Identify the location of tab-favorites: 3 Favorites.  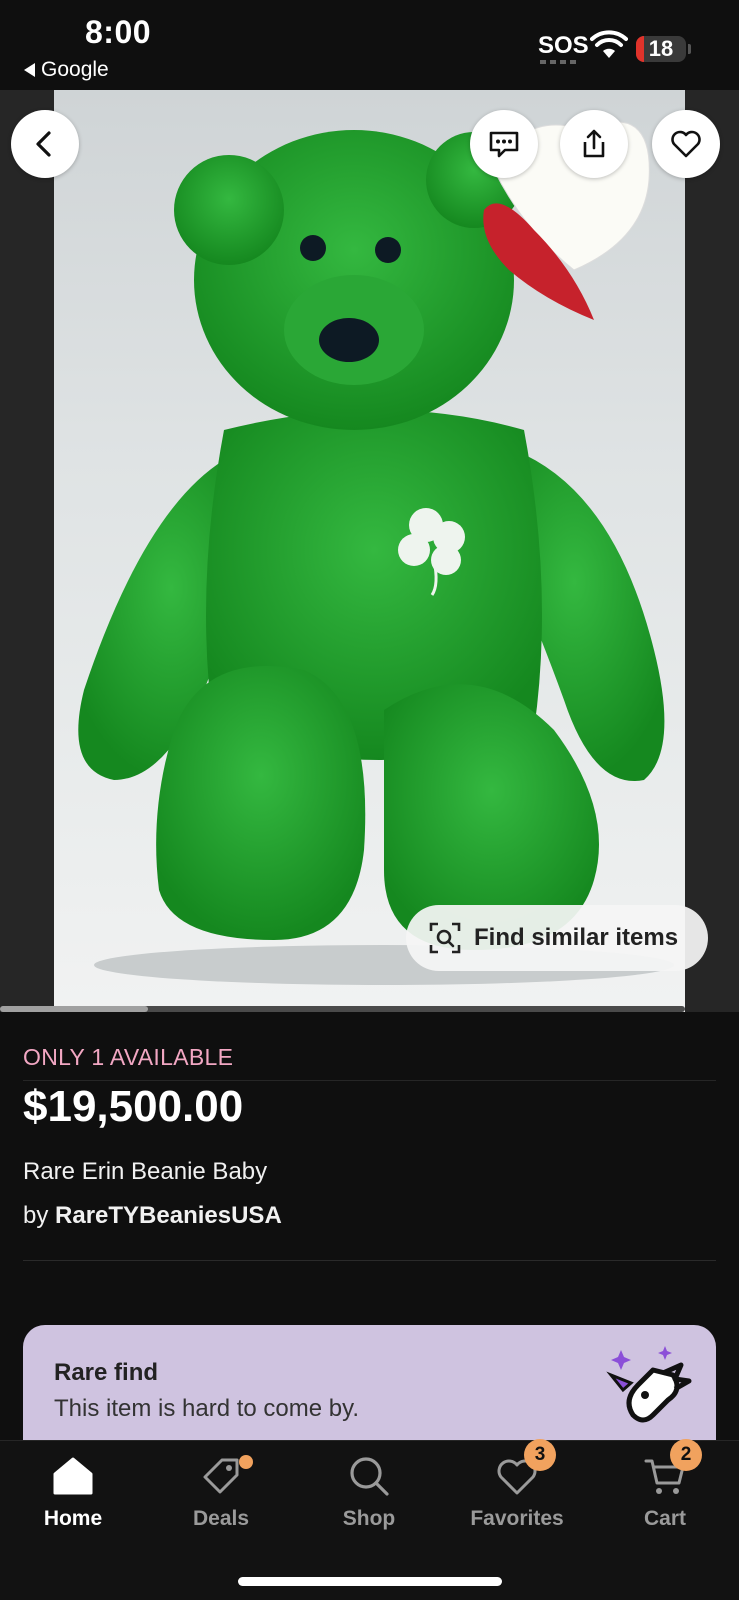
(517, 1485).